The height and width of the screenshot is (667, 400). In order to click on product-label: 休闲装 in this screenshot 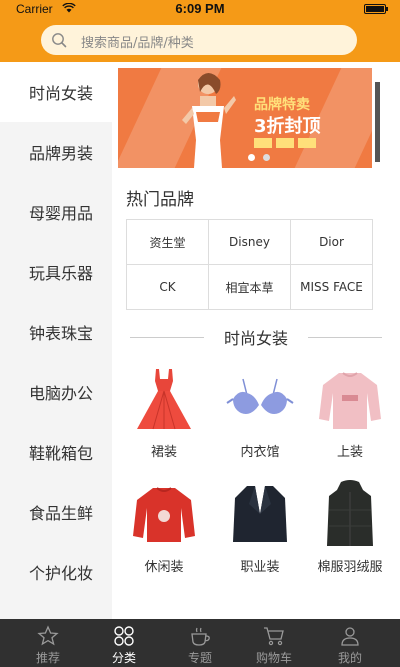, I will do `click(164, 567)`.